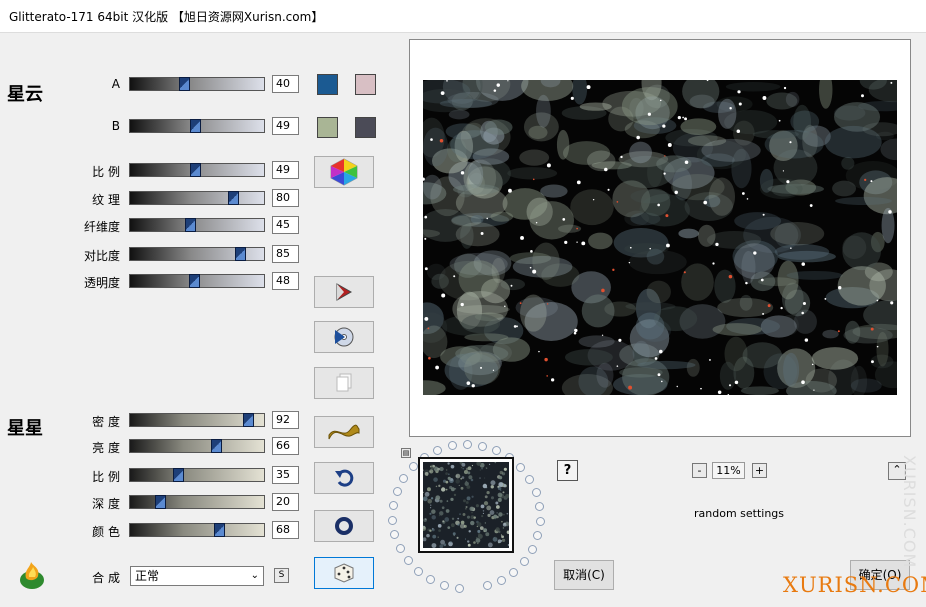 The height and width of the screenshot is (607, 926). What do you see at coordinates (759, 470) in the screenshot?
I see `zoom-in-button: +` at bounding box center [759, 470].